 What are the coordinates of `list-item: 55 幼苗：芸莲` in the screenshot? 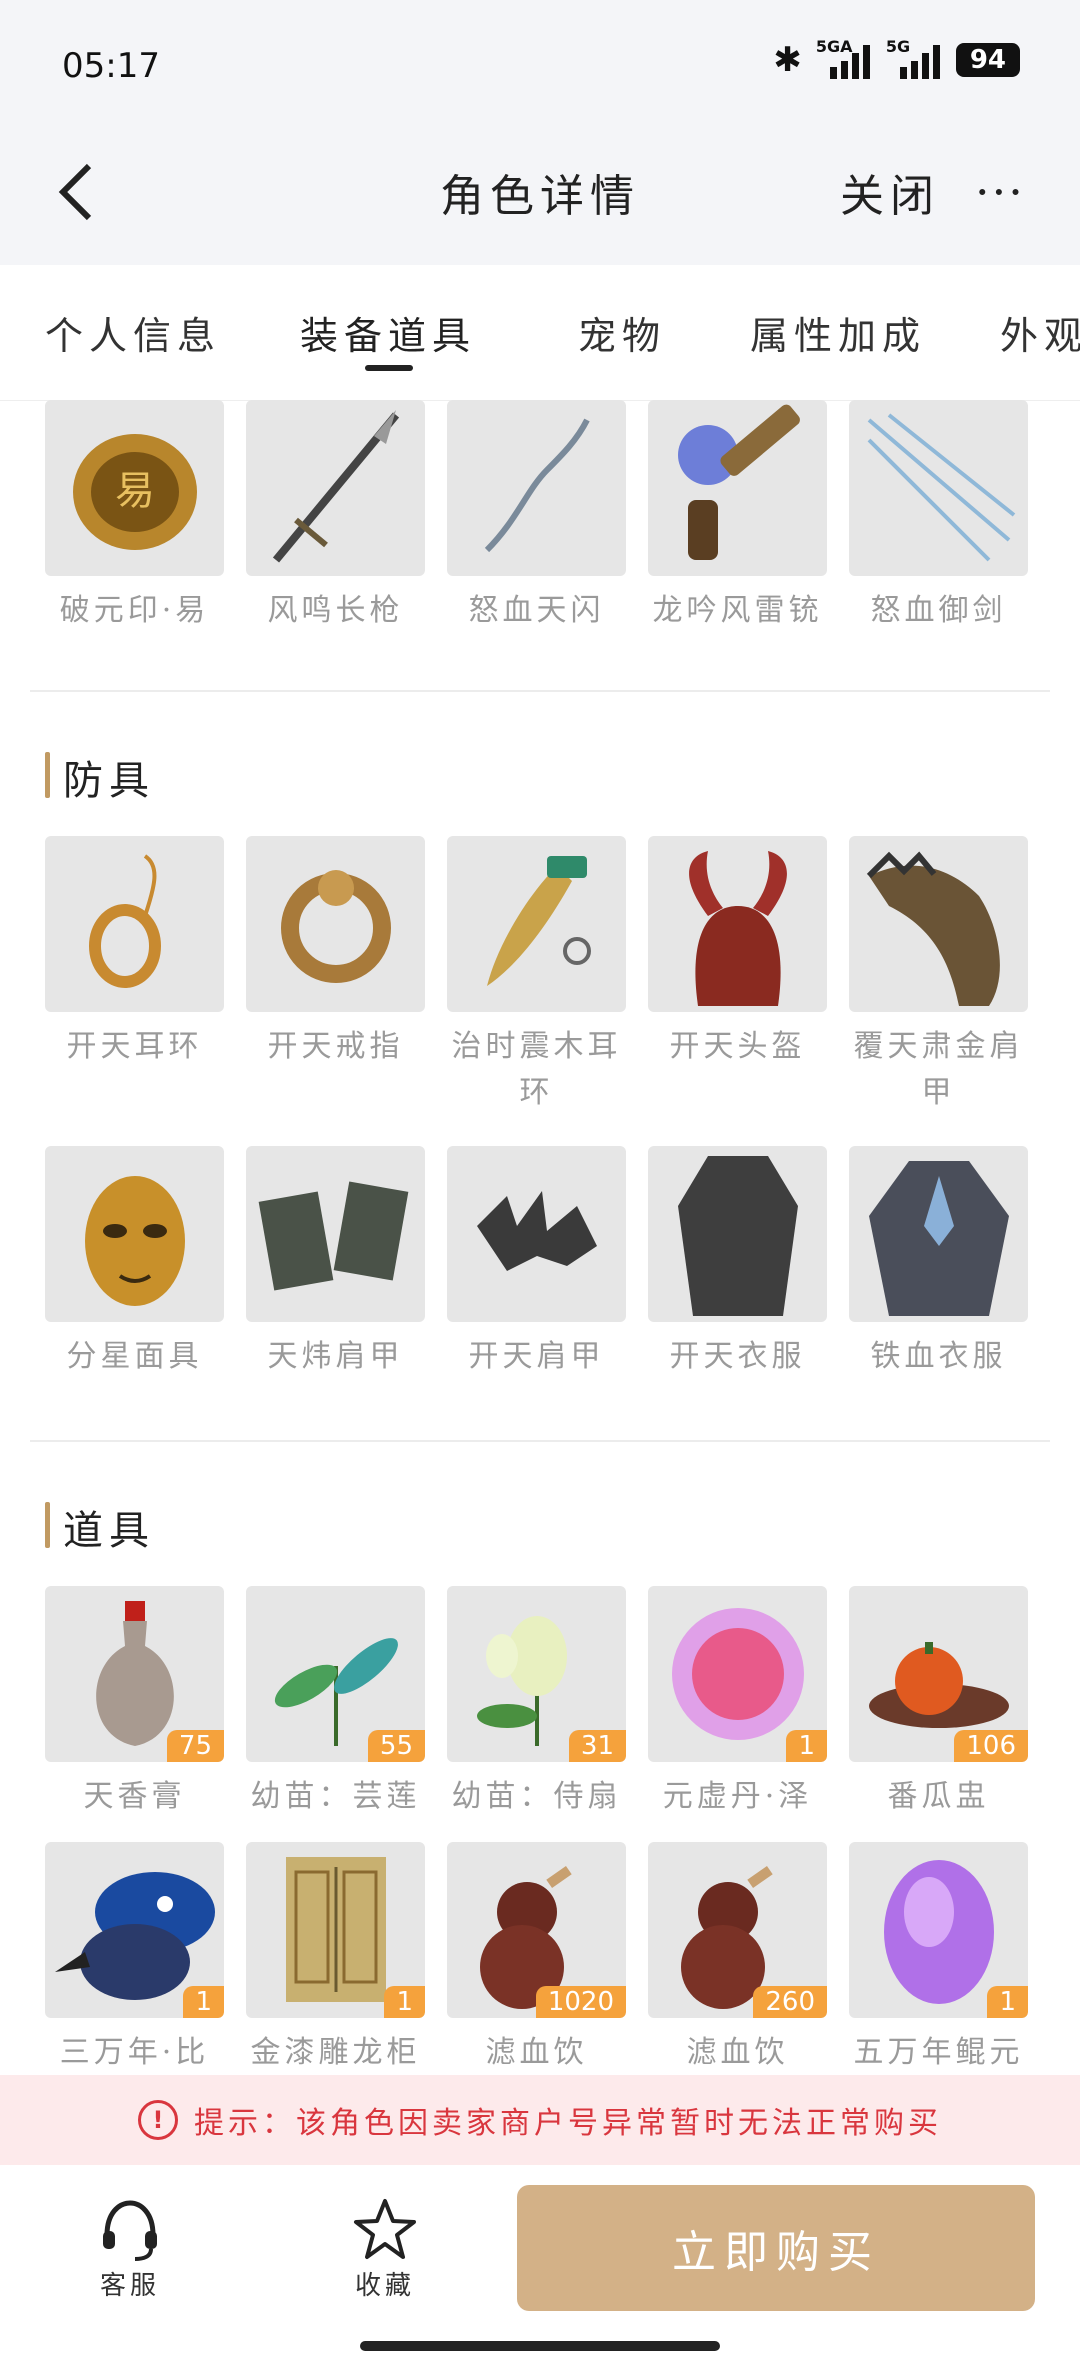 It's located at (335, 1703).